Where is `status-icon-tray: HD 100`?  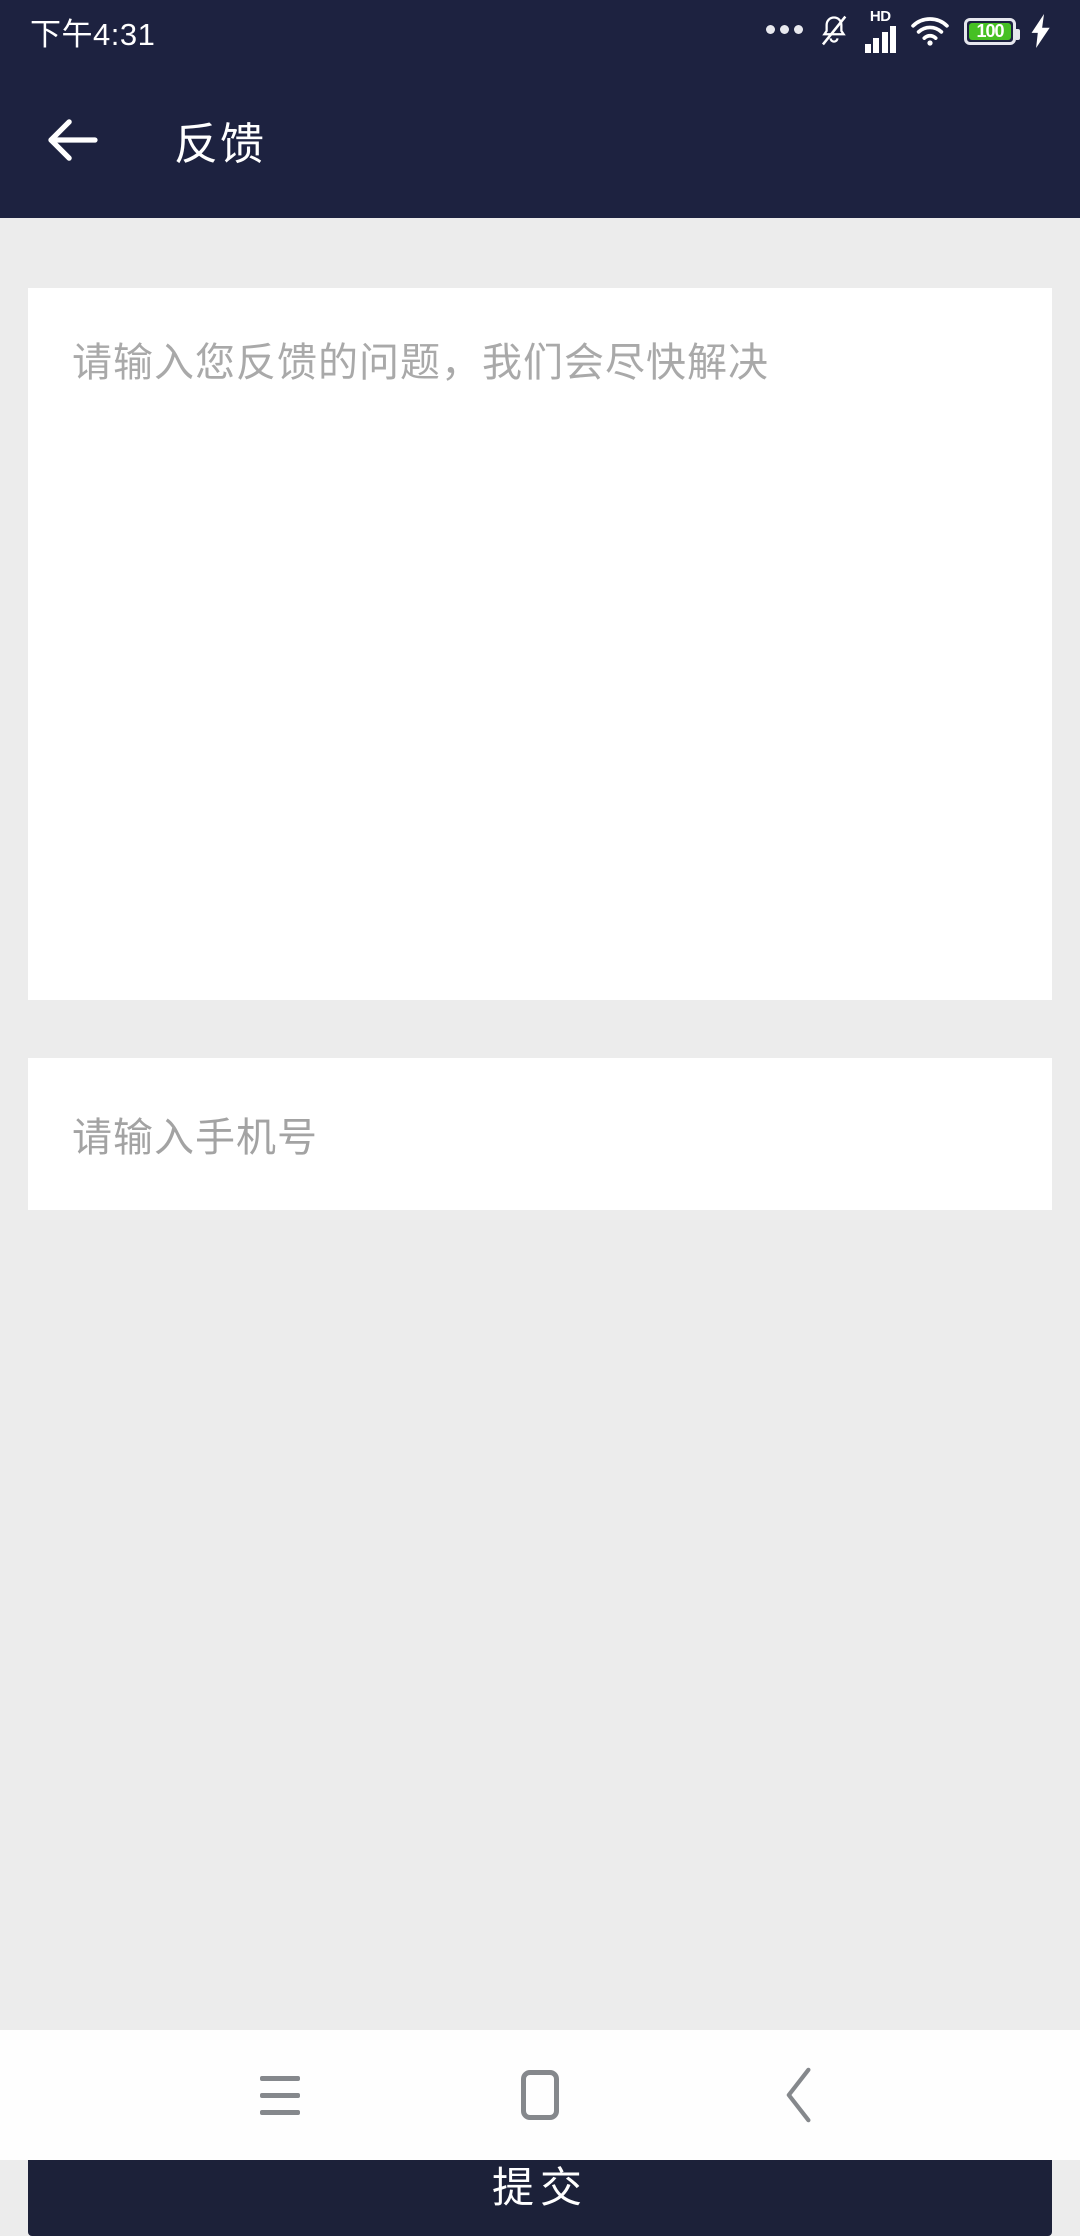 status-icon-tray: HD 100 is located at coordinates (909, 31).